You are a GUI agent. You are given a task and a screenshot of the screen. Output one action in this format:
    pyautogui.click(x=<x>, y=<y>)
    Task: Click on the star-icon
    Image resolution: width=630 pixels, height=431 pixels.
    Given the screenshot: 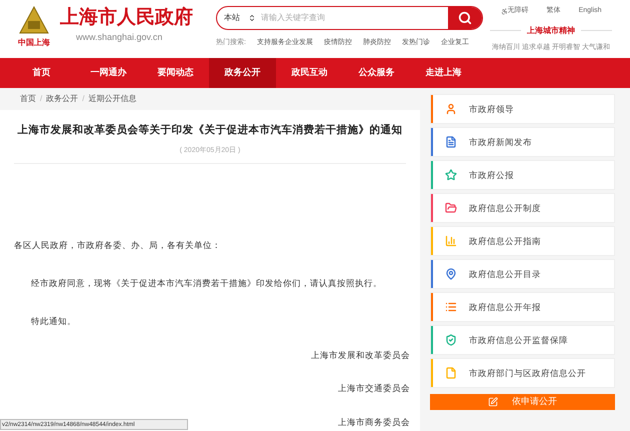 What is the action you would take?
    pyautogui.click(x=451, y=175)
    